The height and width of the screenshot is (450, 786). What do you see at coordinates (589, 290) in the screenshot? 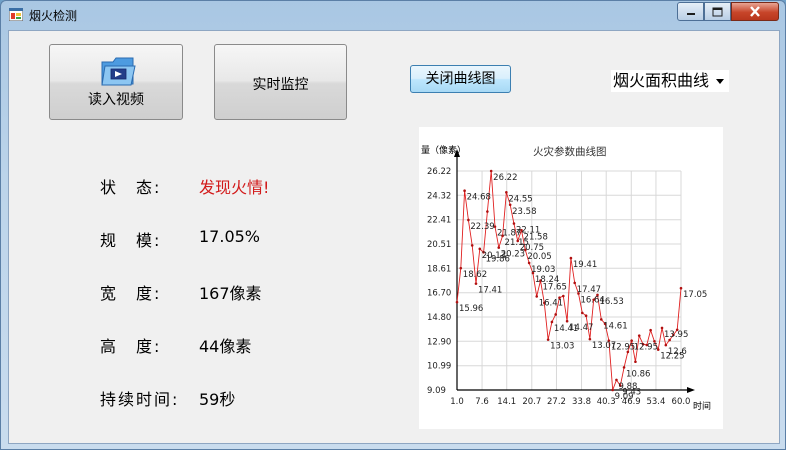
I see `chart-data-label: 17.47` at bounding box center [589, 290].